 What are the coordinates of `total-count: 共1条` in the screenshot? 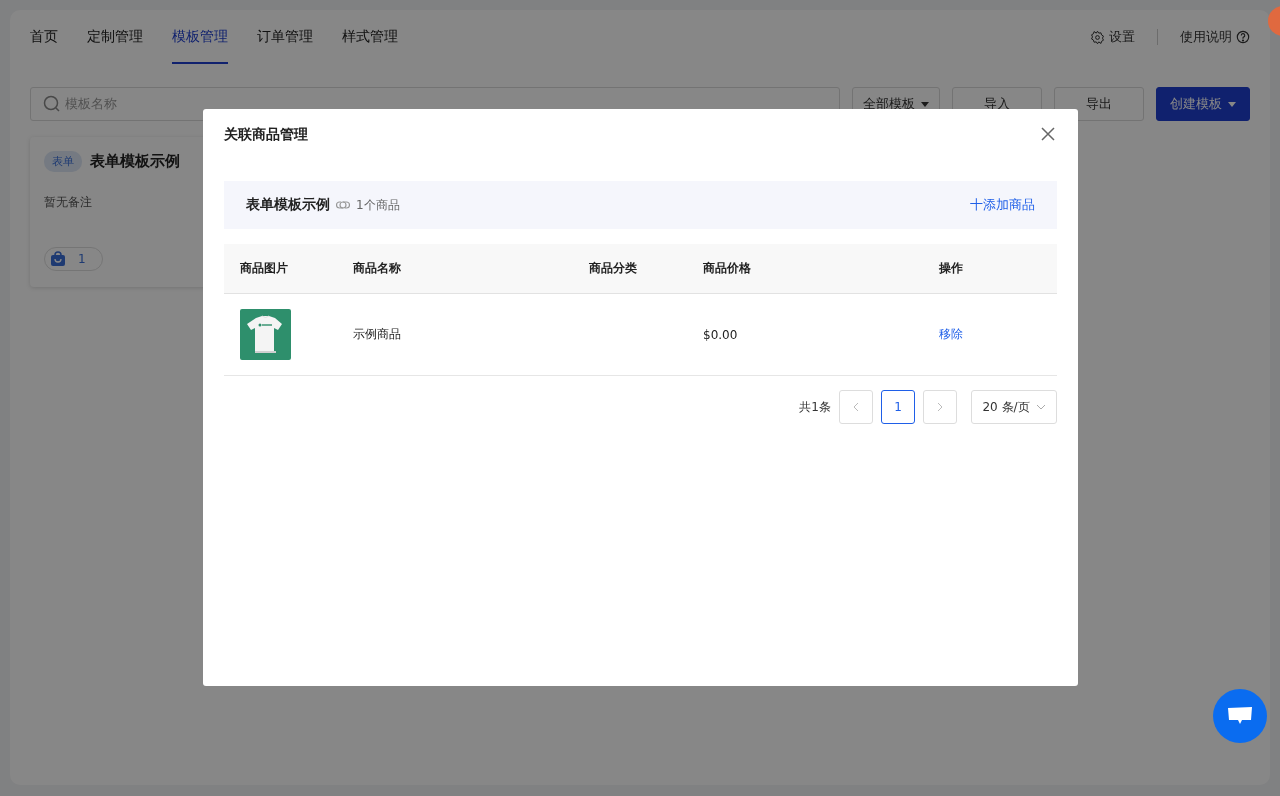 It's located at (815, 407).